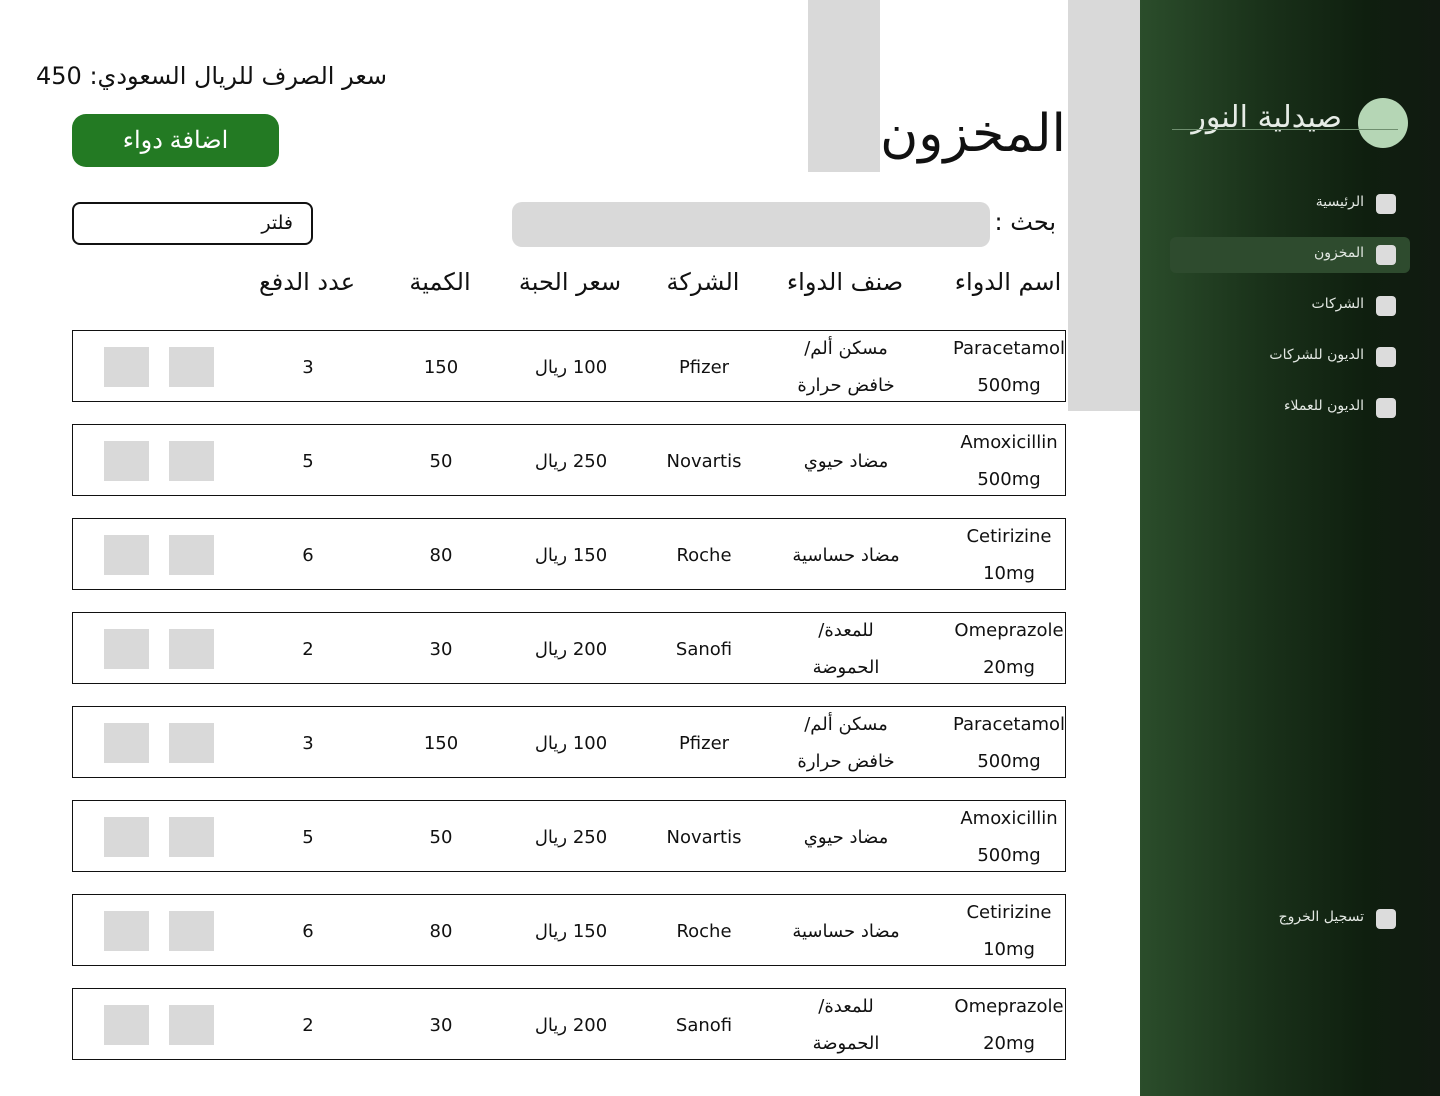 The width and height of the screenshot is (1440, 1096). Describe the element at coordinates (1009, 442) in the screenshot. I see `medicine-name-cell-line: Amoxicillin` at that location.